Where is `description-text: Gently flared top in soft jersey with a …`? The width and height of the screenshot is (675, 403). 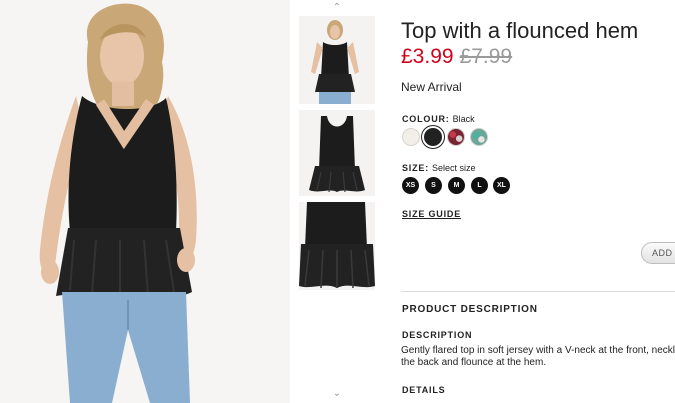
description-text: Gently flared top in soft jersey with a … is located at coordinates (538, 356).